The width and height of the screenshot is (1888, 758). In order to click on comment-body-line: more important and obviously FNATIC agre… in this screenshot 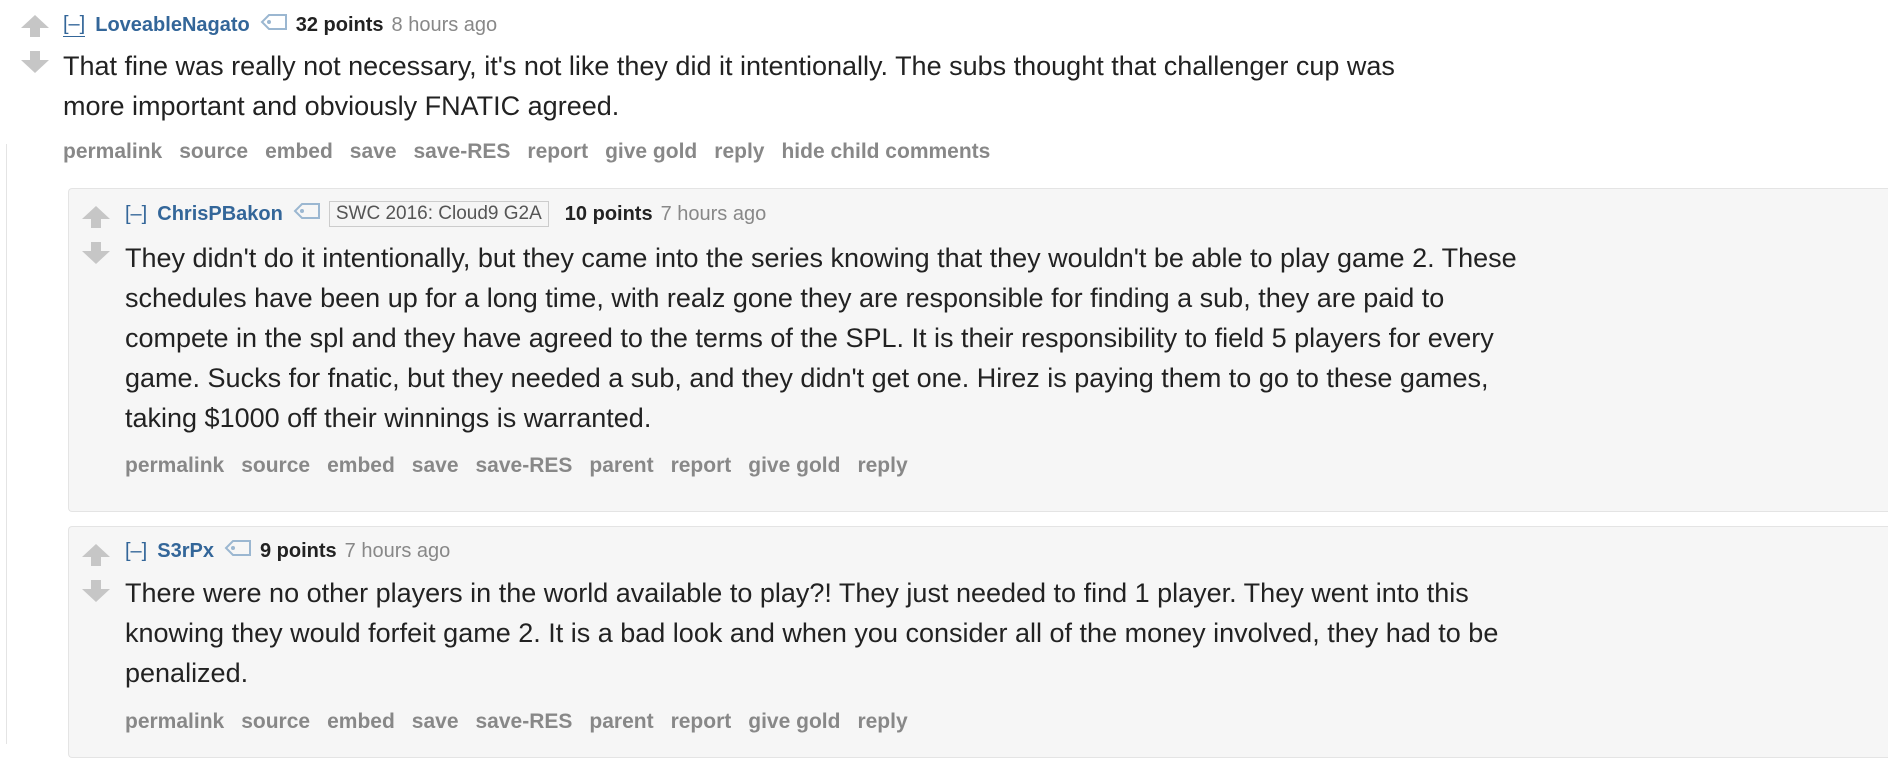, I will do `click(341, 106)`.